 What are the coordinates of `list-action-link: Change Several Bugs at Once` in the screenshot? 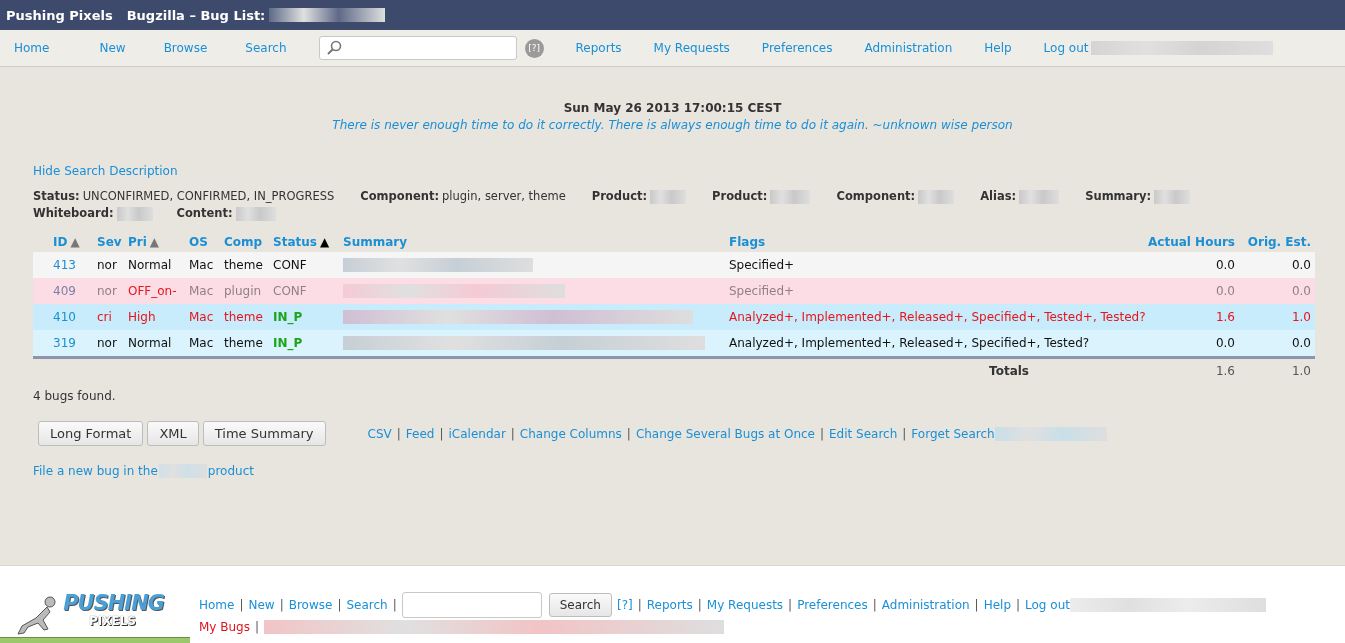 It's located at (725, 433).